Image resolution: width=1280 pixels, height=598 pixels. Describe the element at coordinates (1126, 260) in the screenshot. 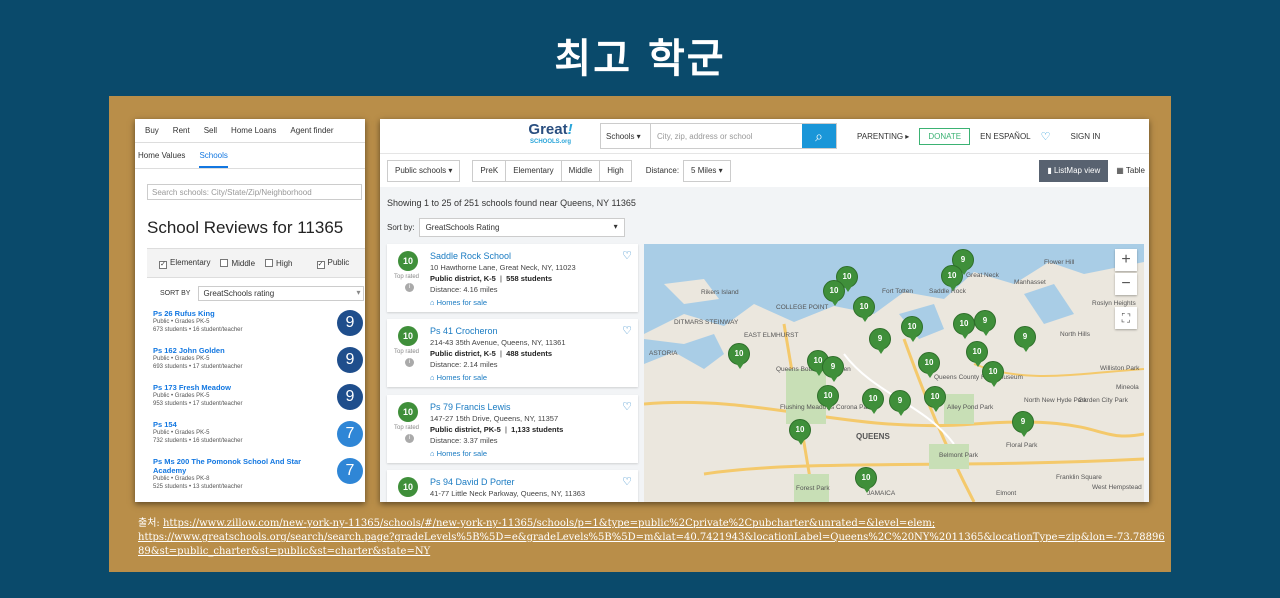

I see `zoom-in-button: +` at that location.